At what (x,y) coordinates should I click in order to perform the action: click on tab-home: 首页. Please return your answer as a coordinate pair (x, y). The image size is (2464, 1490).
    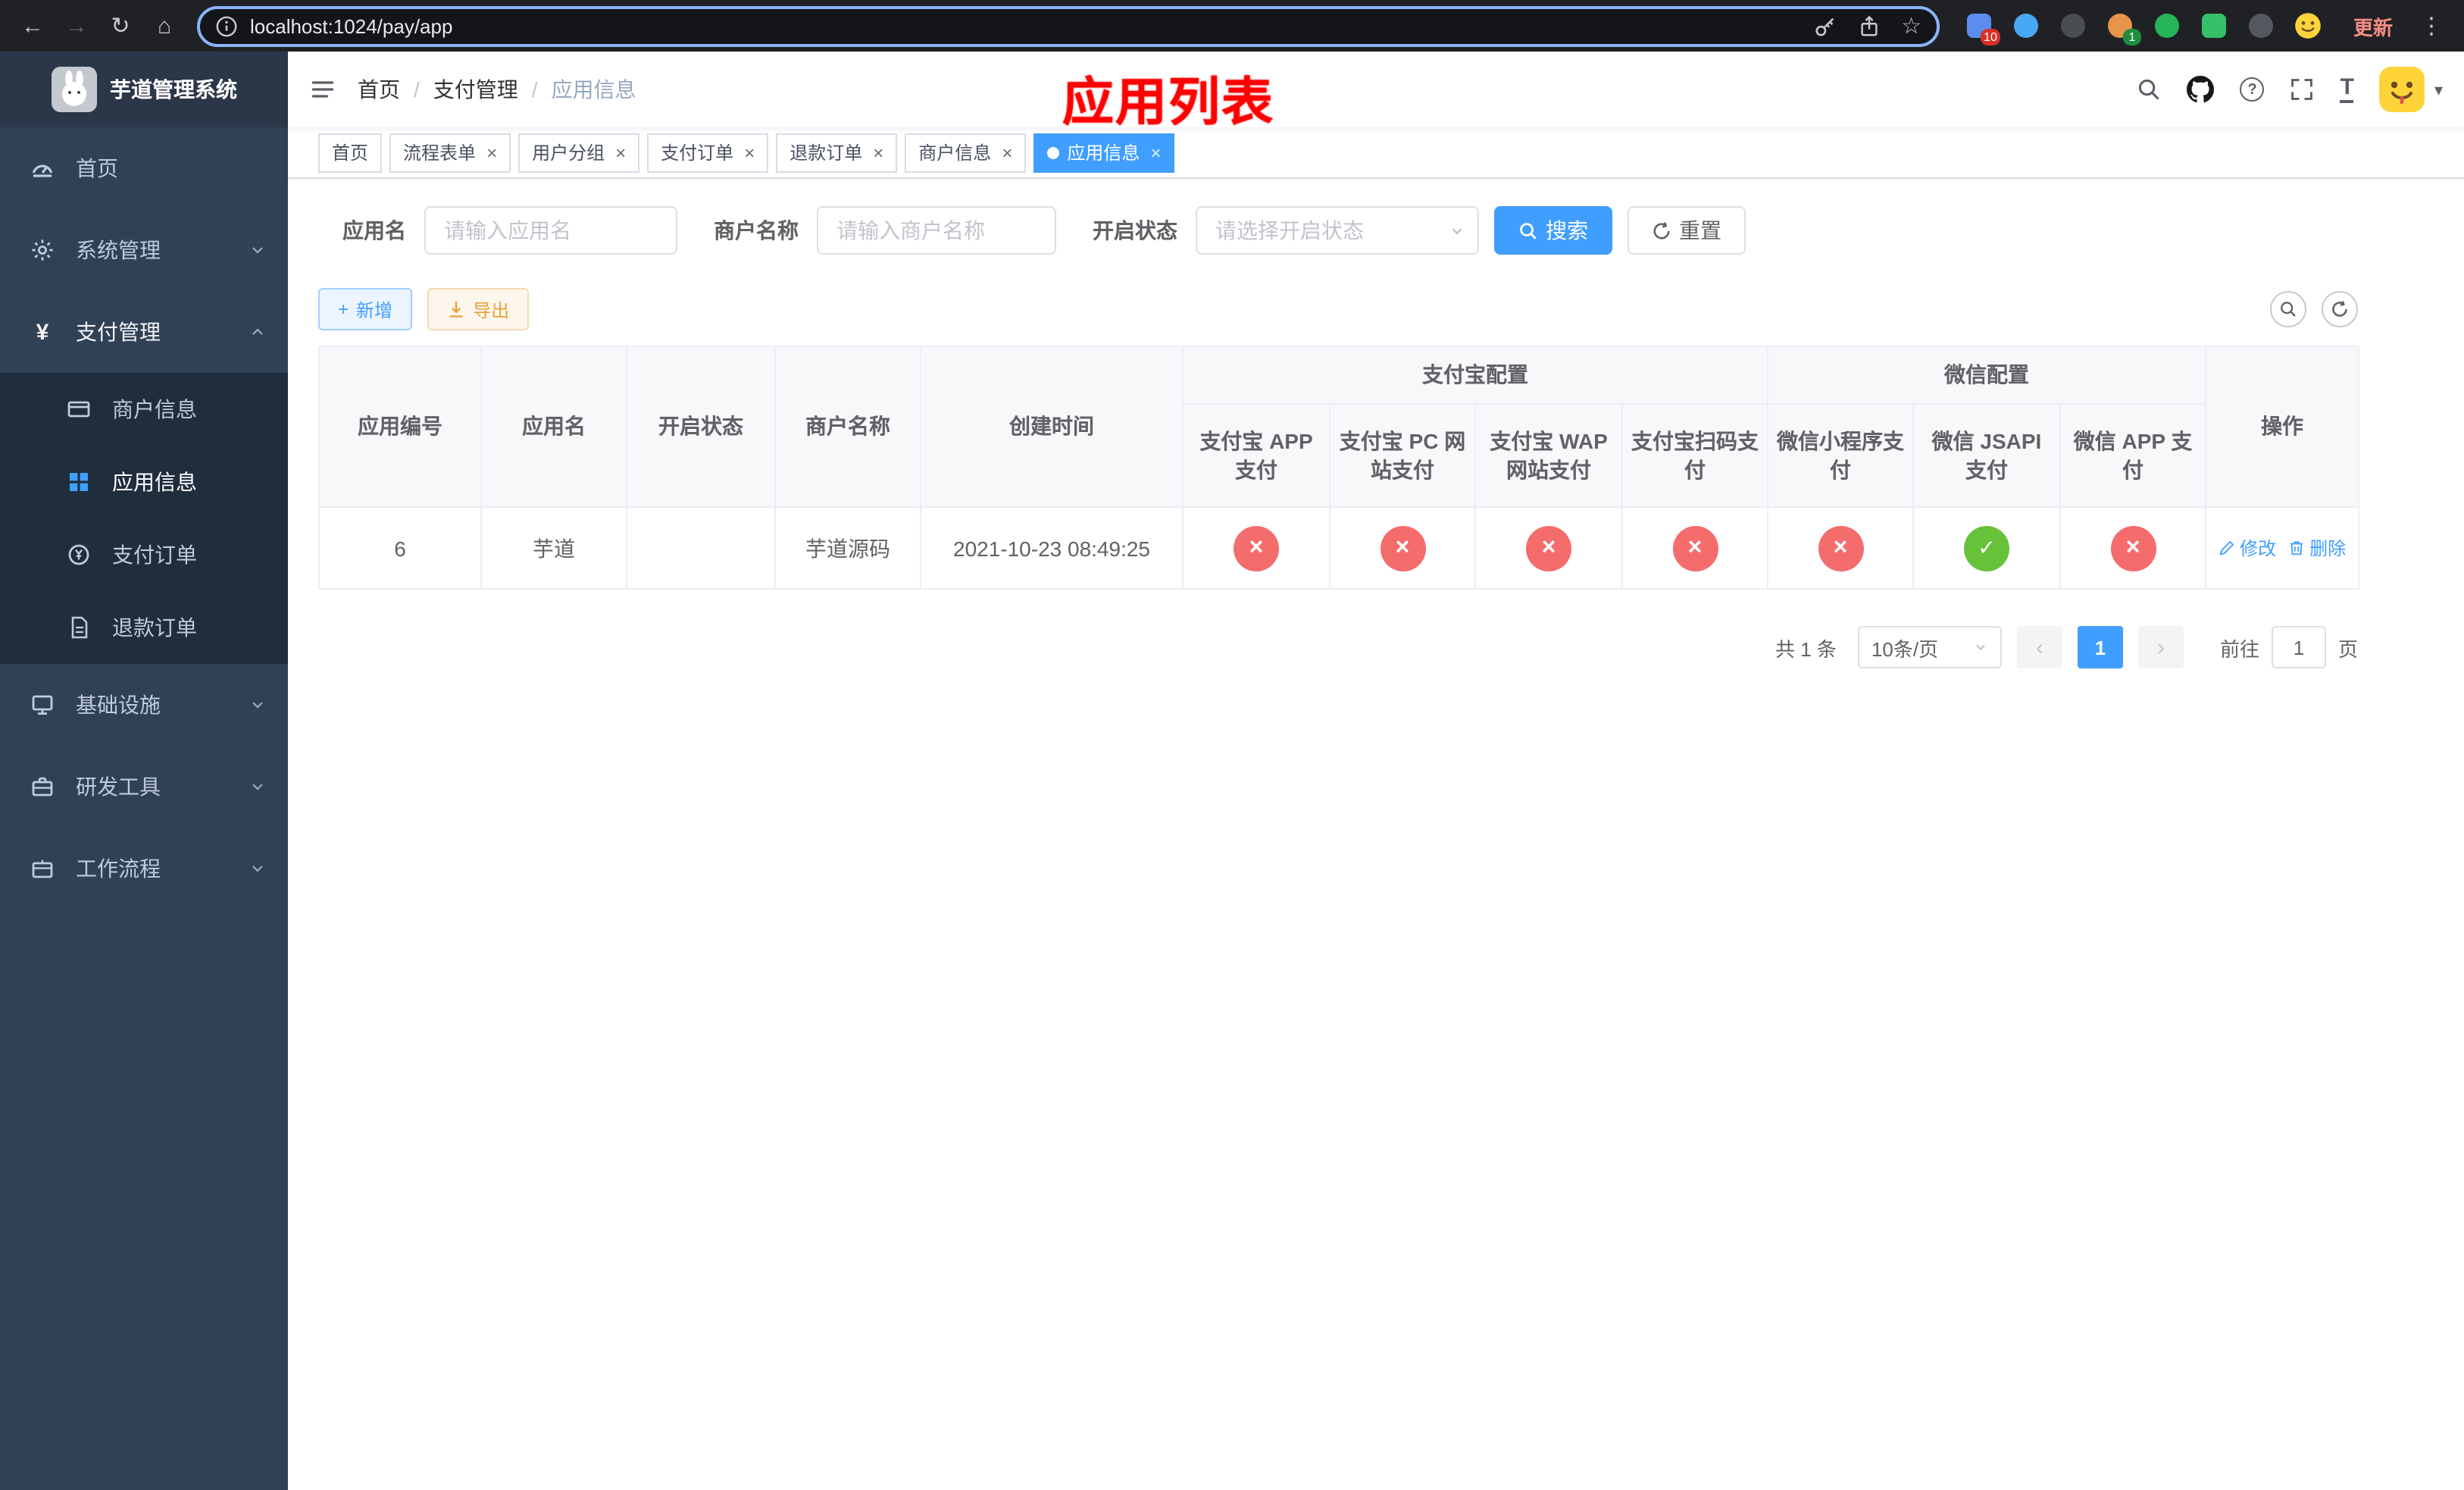
    Looking at the image, I should click on (350, 152).